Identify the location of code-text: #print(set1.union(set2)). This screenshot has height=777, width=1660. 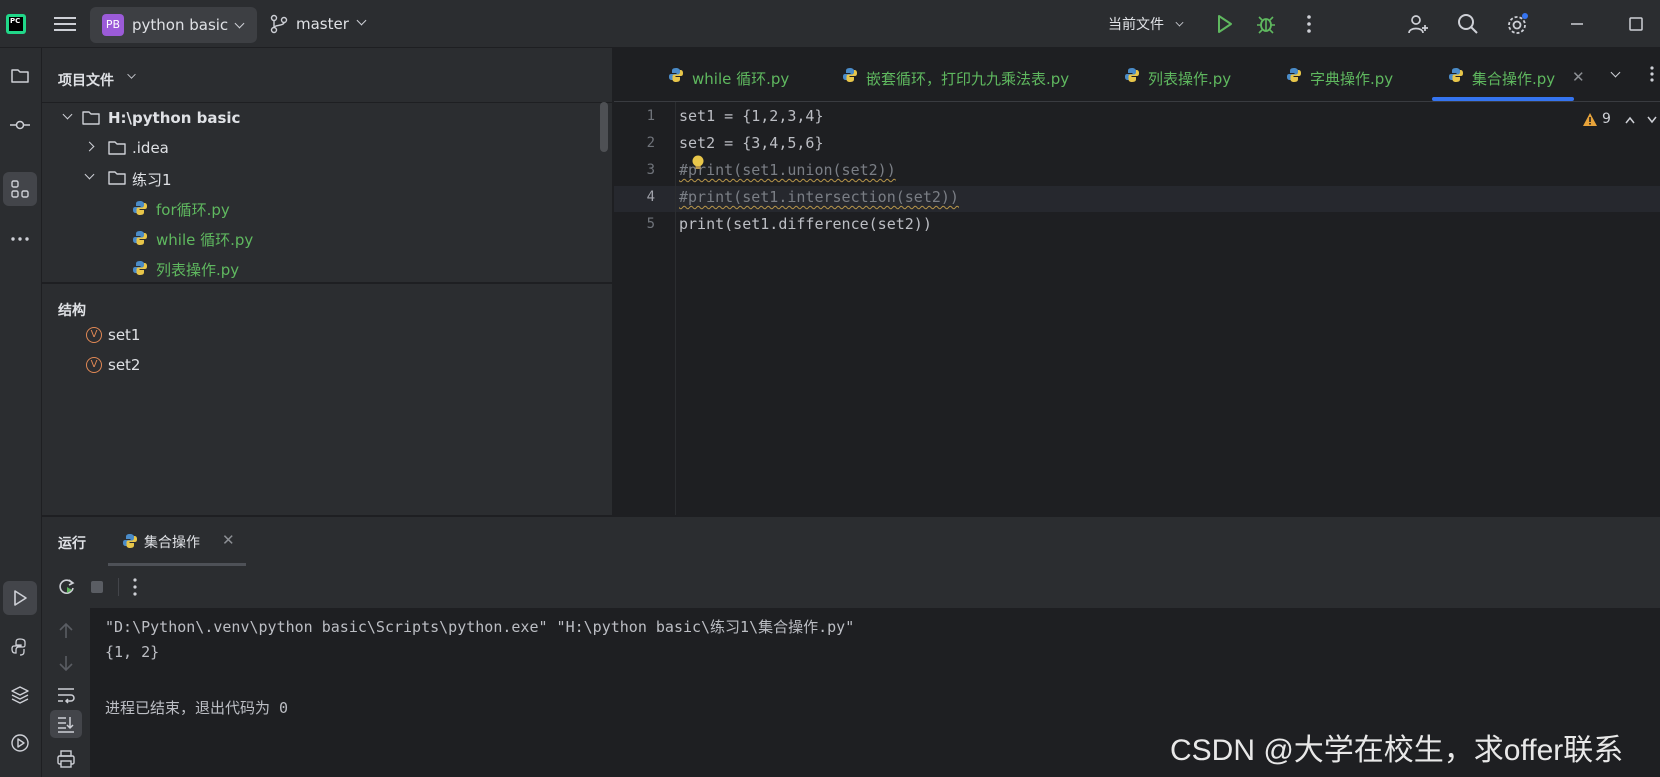
(787, 170).